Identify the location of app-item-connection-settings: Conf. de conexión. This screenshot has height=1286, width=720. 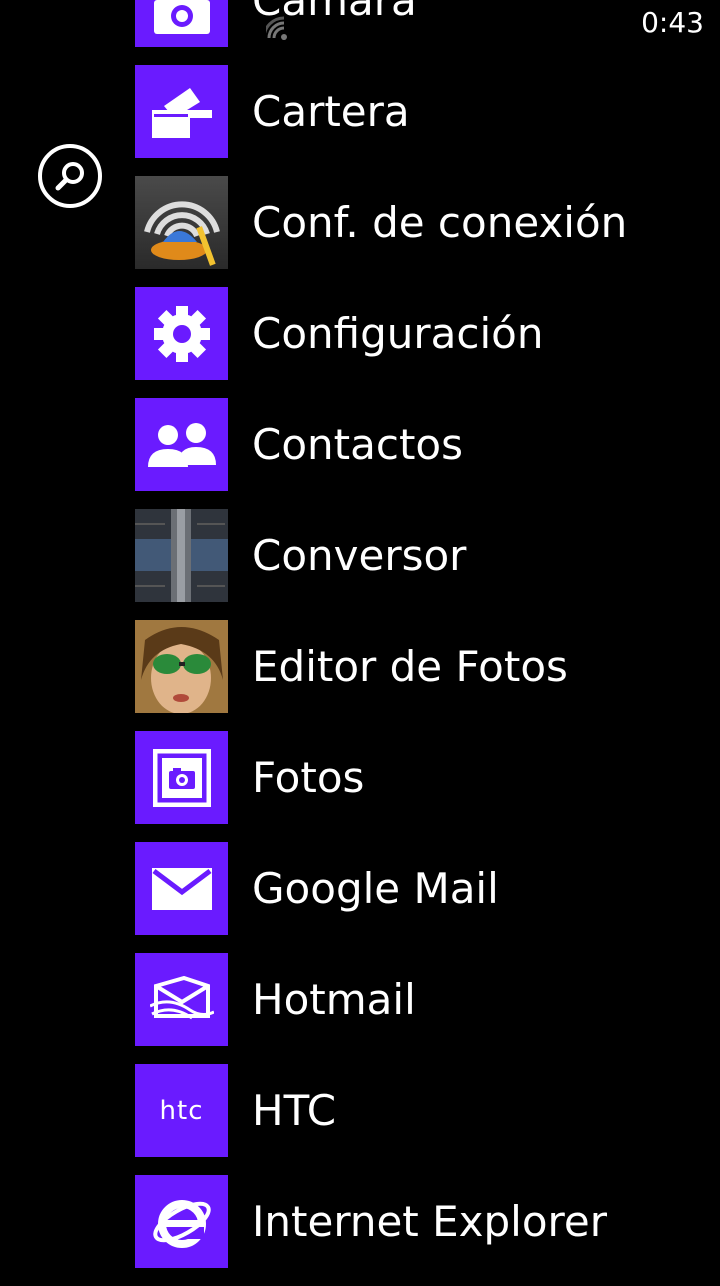
(427, 222).